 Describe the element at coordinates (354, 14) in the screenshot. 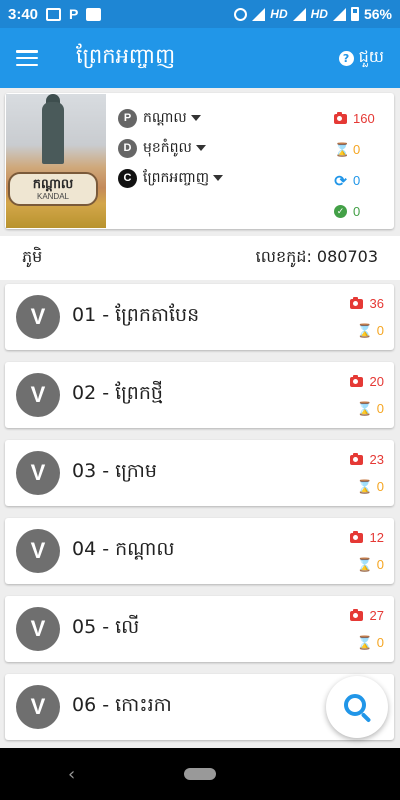

I see `battery-icon` at that location.